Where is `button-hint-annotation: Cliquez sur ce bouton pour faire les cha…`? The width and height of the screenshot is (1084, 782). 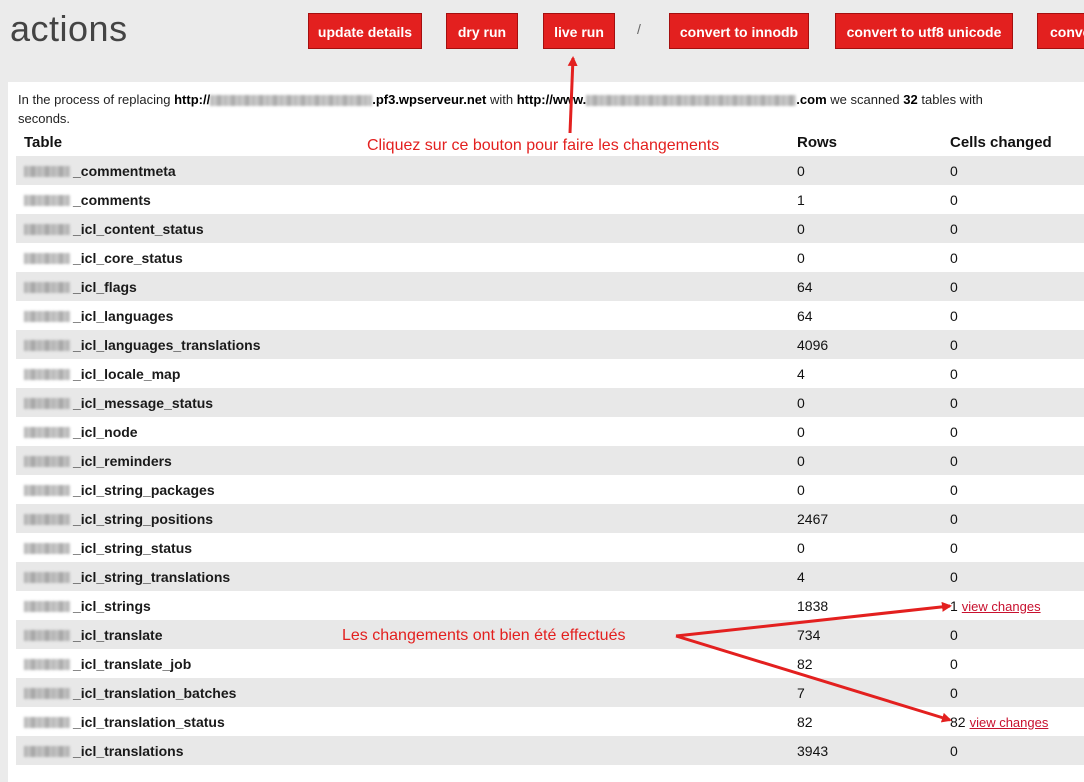
button-hint-annotation: Cliquez sur ce bouton pour faire les cha… is located at coordinates (543, 145).